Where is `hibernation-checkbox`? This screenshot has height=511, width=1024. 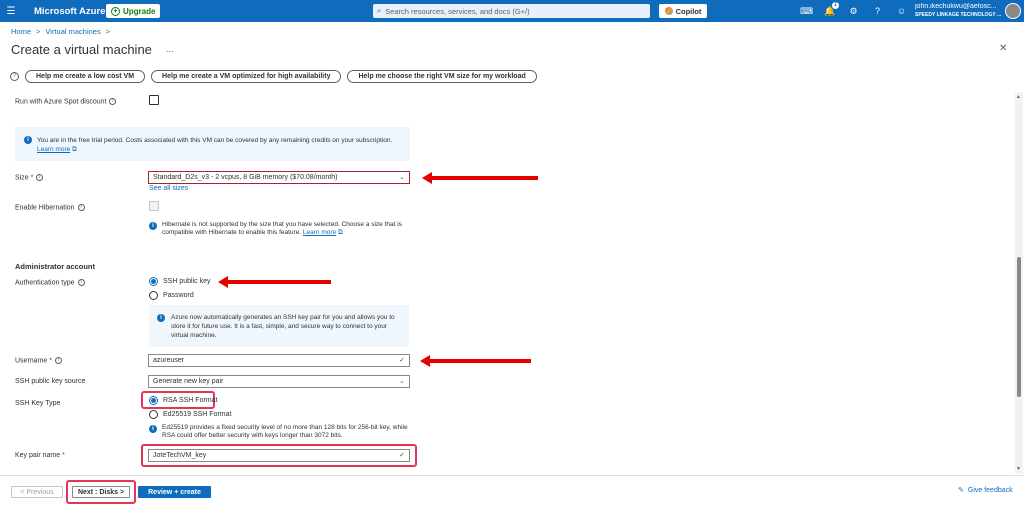 hibernation-checkbox is located at coordinates (154, 206).